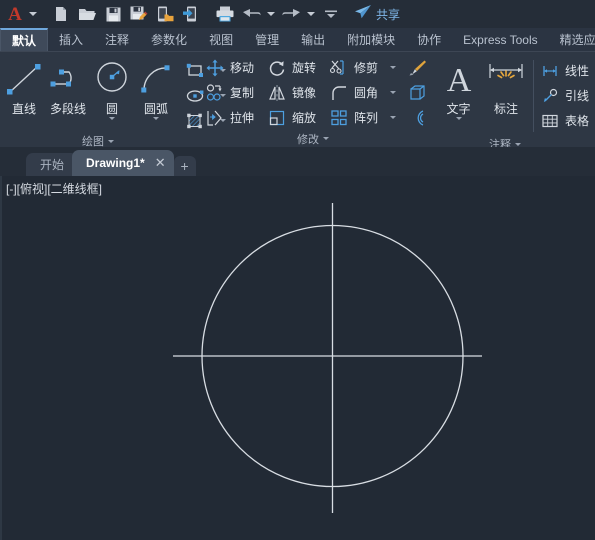 Image resolution: width=595 pixels, height=540 pixels. Describe the element at coordinates (577, 71) in the screenshot. I see `annotate-linear-dimension-label: 线性` at that location.